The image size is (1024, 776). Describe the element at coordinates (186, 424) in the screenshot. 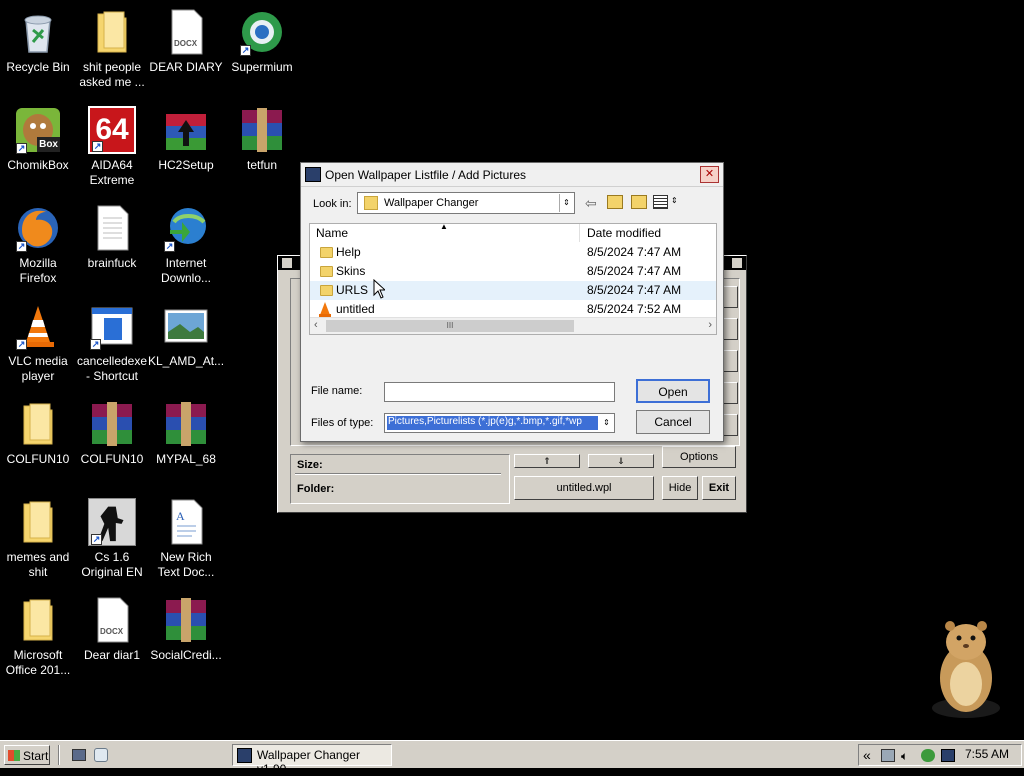

I see `winrar-icon` at that location.